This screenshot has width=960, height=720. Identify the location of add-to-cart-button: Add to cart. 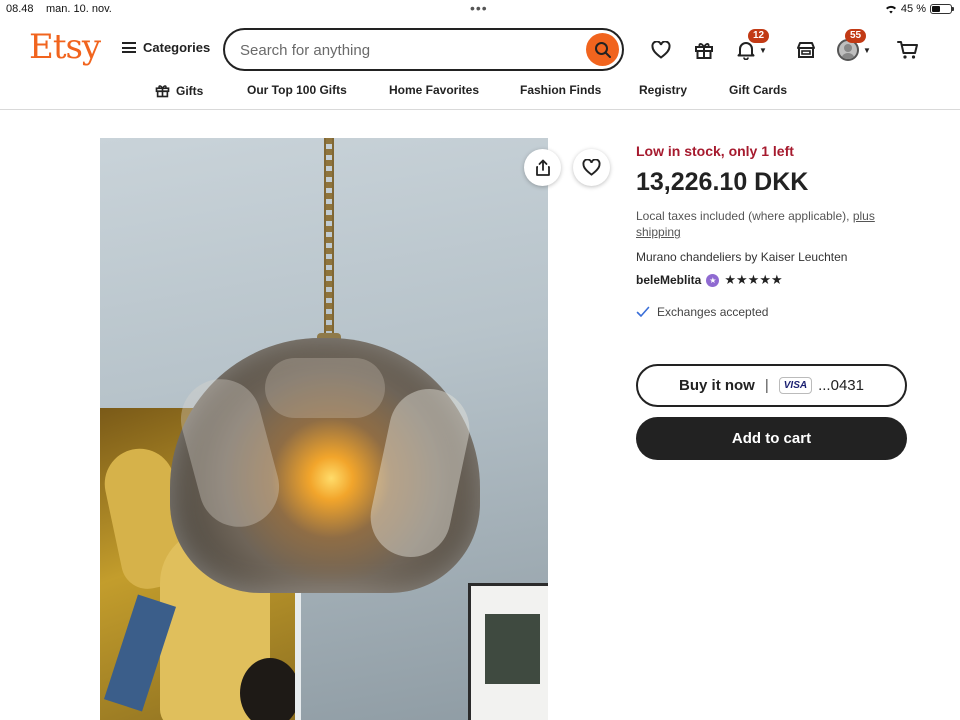
(771, 438).